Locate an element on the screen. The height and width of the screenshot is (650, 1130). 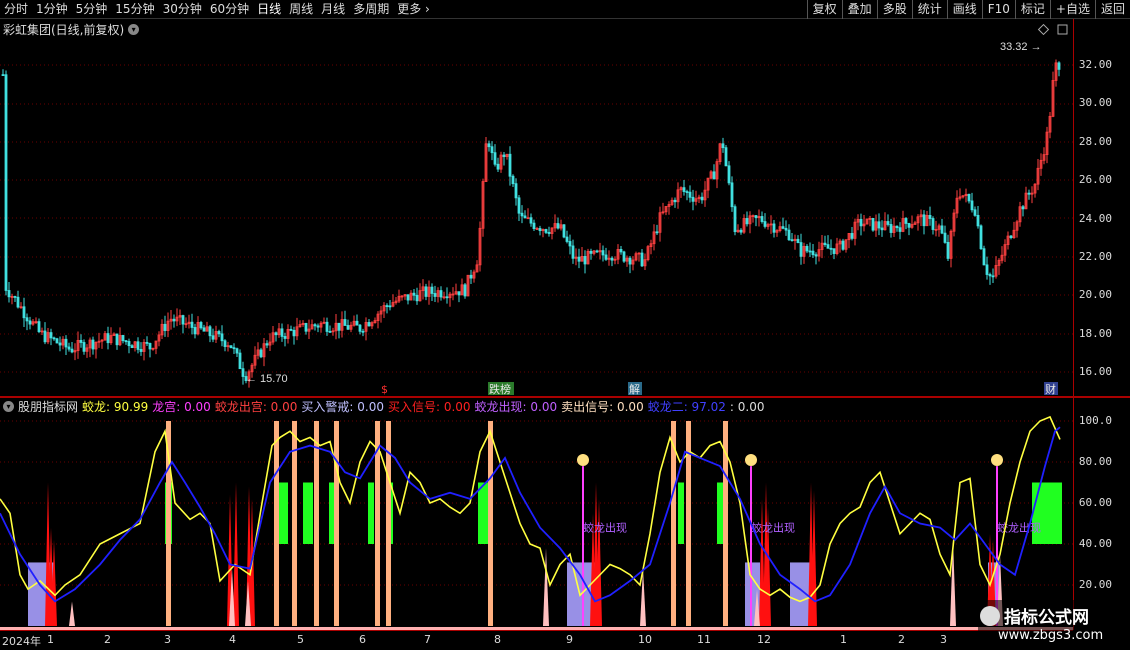
price-axis-label: 26.00 is located at coordinates (1095, 180).